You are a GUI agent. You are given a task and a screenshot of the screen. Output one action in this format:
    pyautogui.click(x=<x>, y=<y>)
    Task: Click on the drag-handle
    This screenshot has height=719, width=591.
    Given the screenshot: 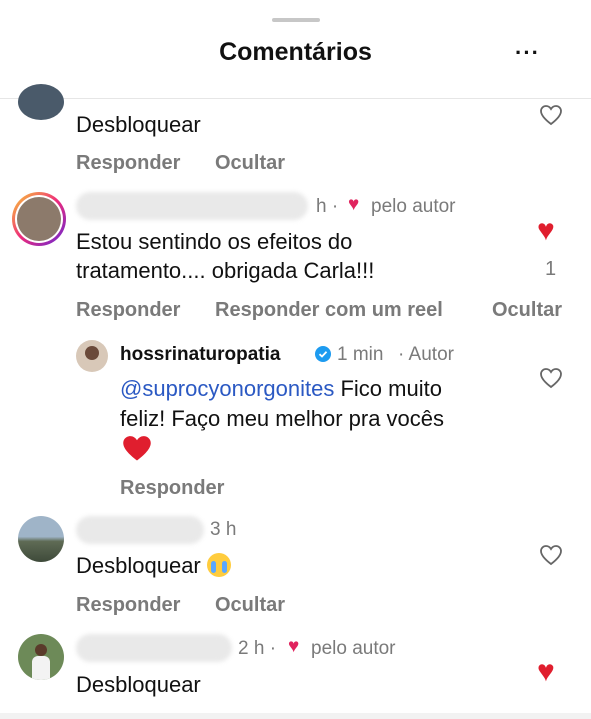 What is the action you would take?
    pyautogui.click(x=296, y=20)
    